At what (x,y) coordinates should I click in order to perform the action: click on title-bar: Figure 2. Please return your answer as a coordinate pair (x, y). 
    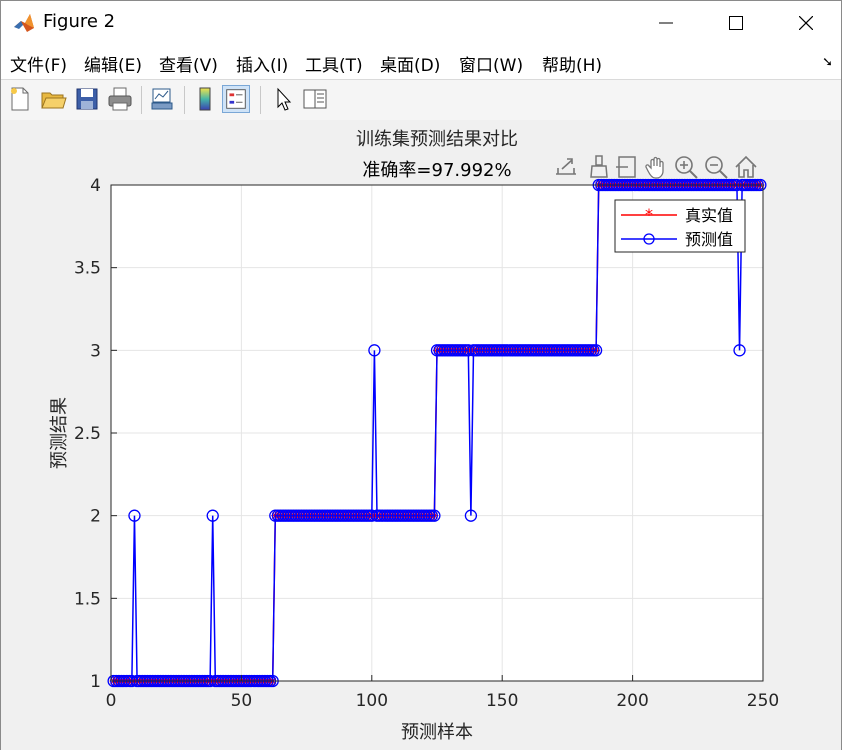
    Looking at the image, I should click on (421, 23).